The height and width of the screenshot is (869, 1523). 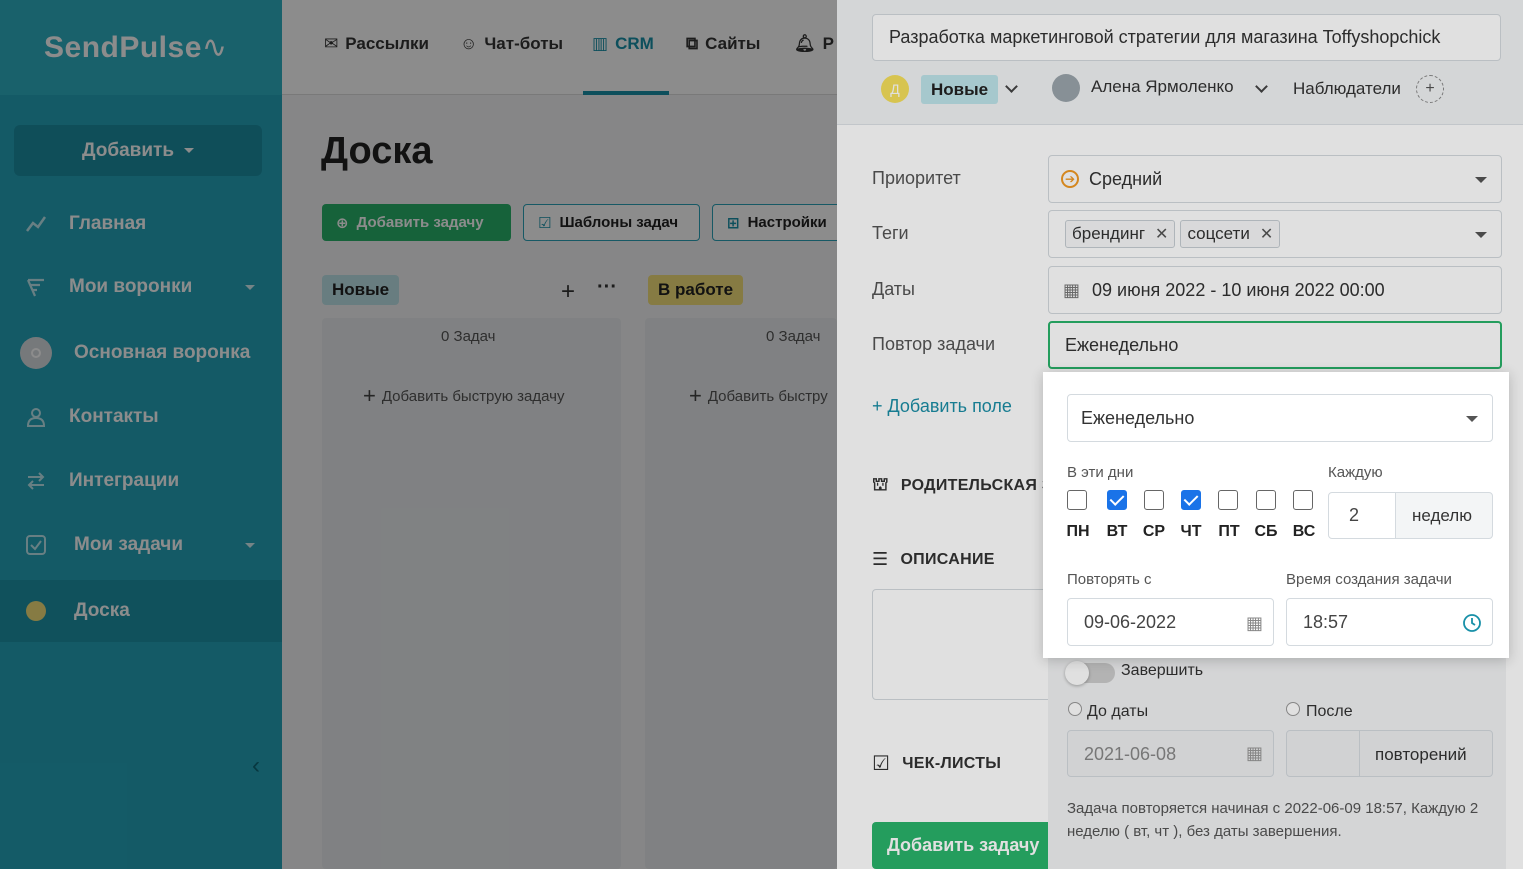 What do you see at coordinates (1347, 88) in the screenshot?
I see `observers-label: Наблюдатели` at bounding box center [1347, 88].